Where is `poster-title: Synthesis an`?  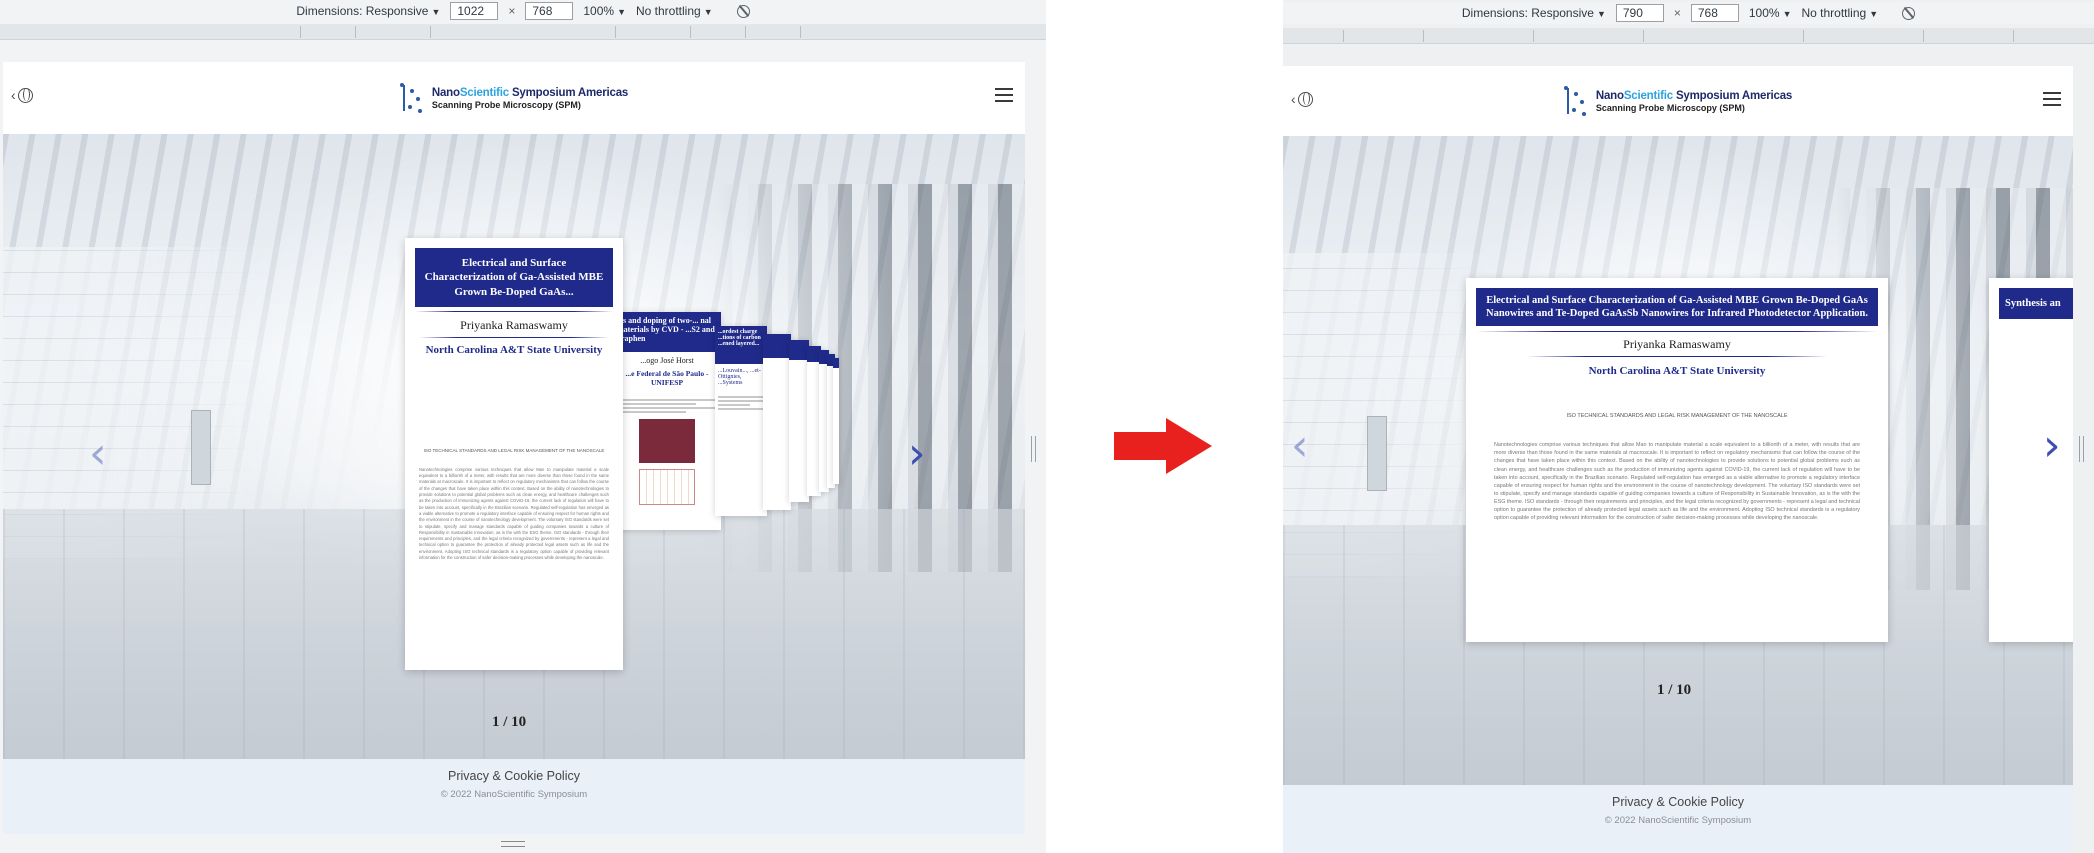
poster-title: Synthesis an is located at coordinates (2036, 303).